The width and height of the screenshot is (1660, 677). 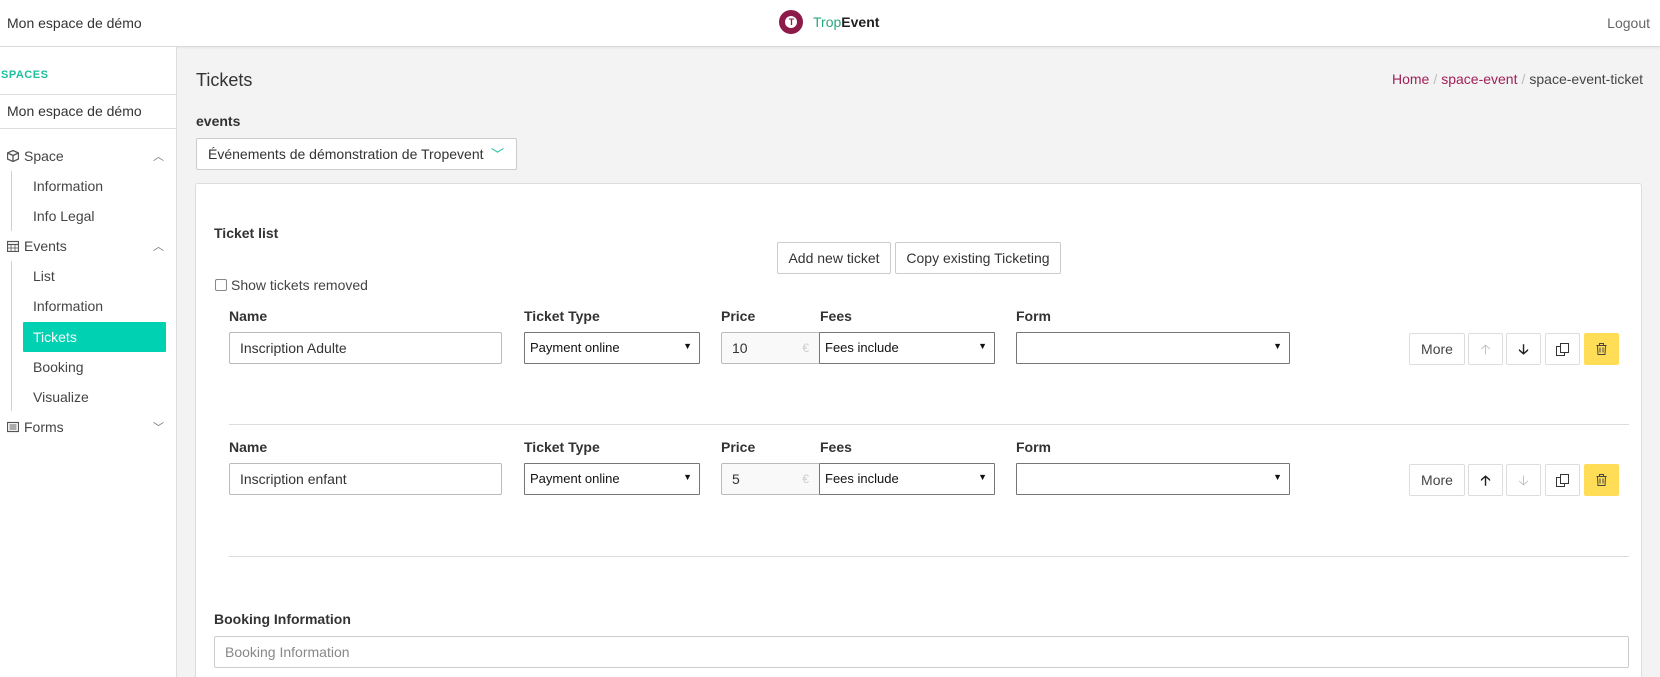 What do you see at coordinates (218, 121) in the screenshot?
I see `events-label: events` at bounding box center [218, 121].